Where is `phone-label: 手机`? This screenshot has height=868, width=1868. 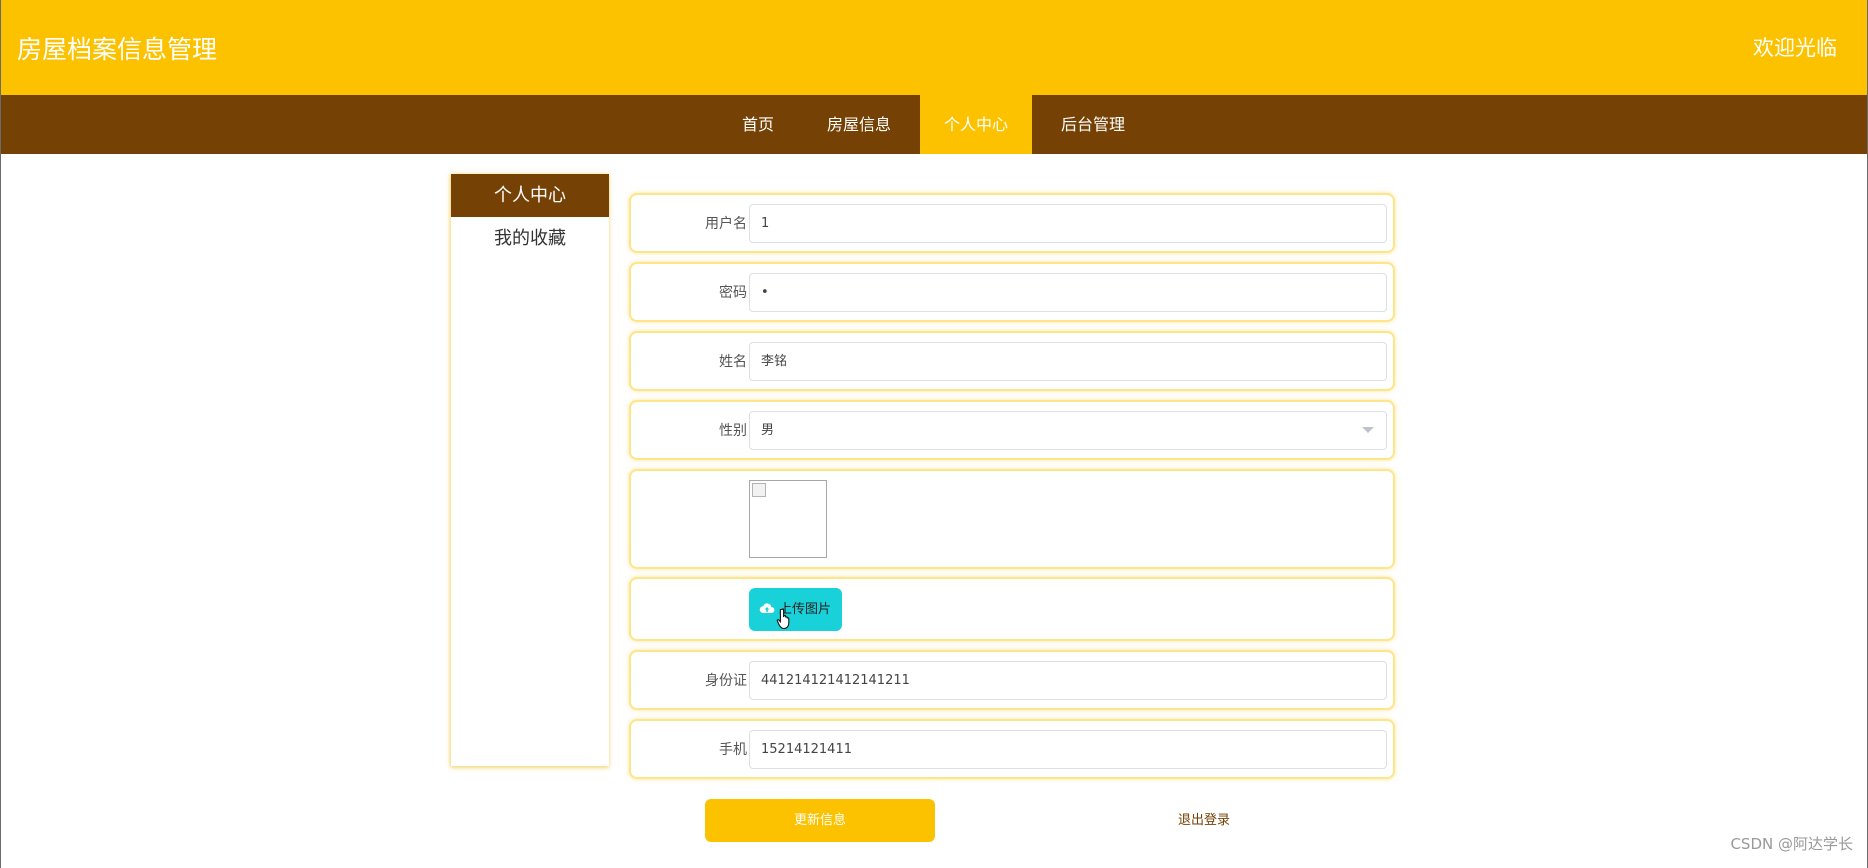
phone-label: 手机 is located at coordinates (733, 750).